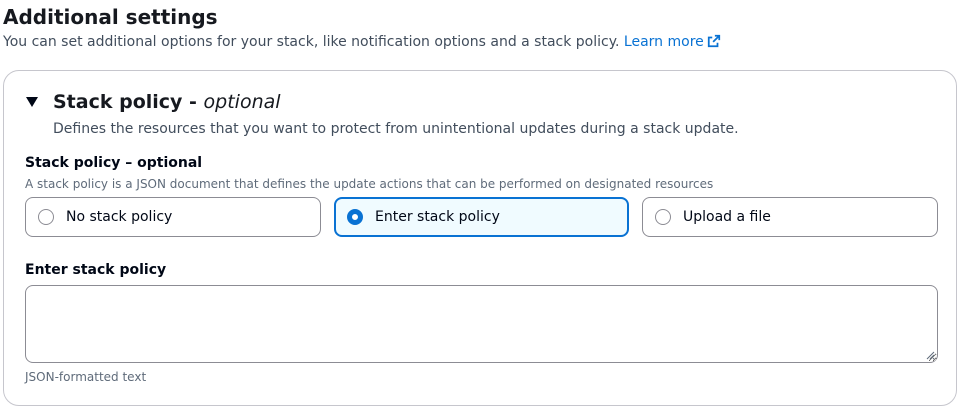 The image size is (963, 410). I want to click on section-title-optional: optional, so click(242, 102).